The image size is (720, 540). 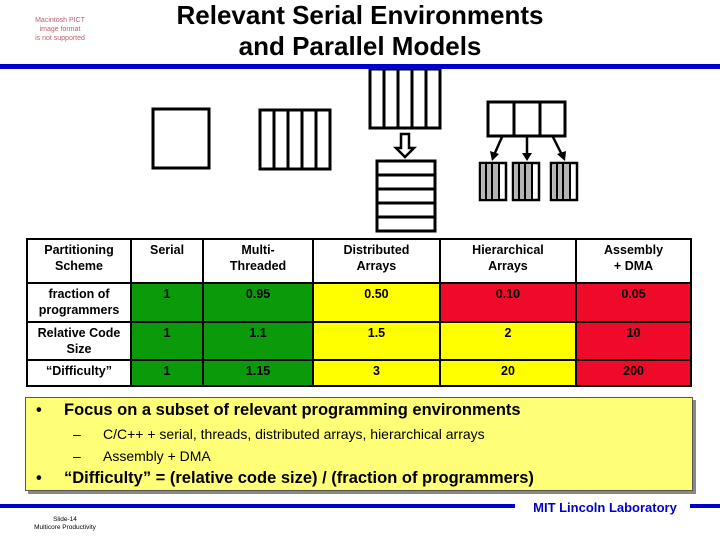 What do you see at coordinates (633, 302) in the screenshot?
I see `table-cell: 0.05` at bounding box center [633, 302].